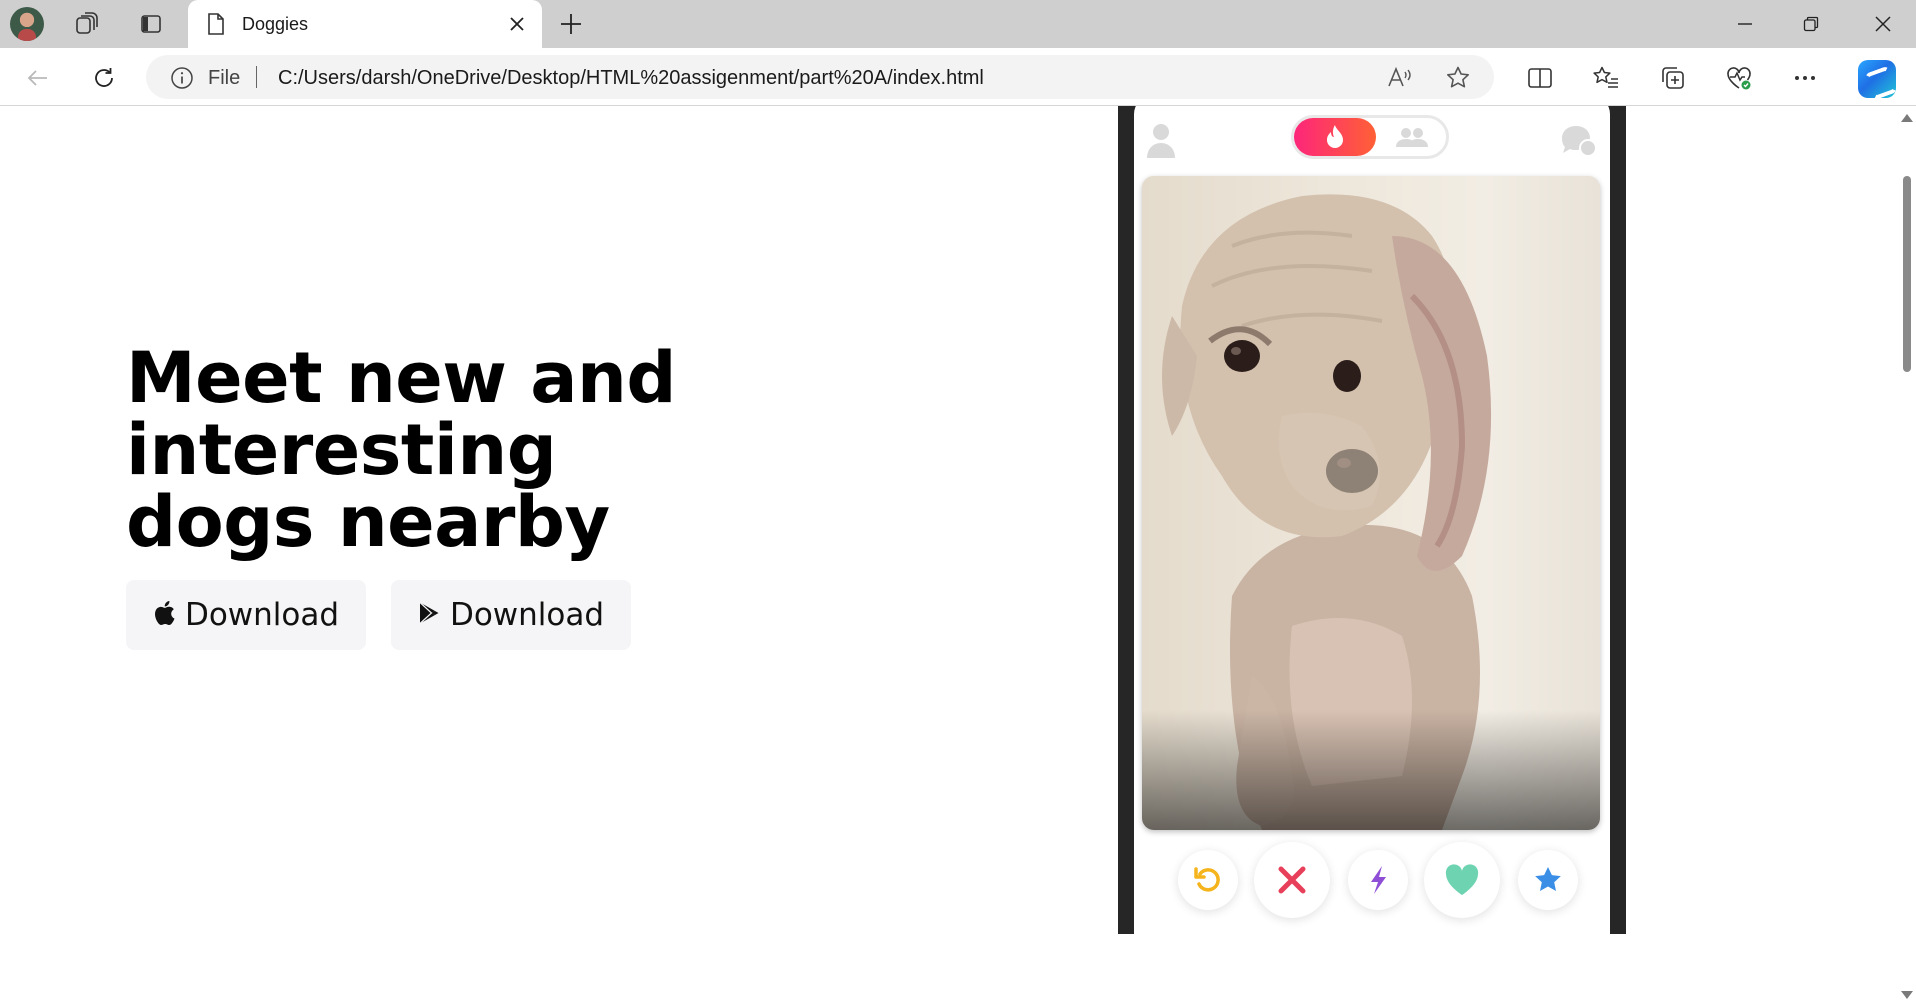 Image resolution: width=1916 pixels, height=1005 pixels. What do you see at coordinates (1458, 78) in the screenshot?
I see `favorite-star-icon` at bounding box center [1458, 78].